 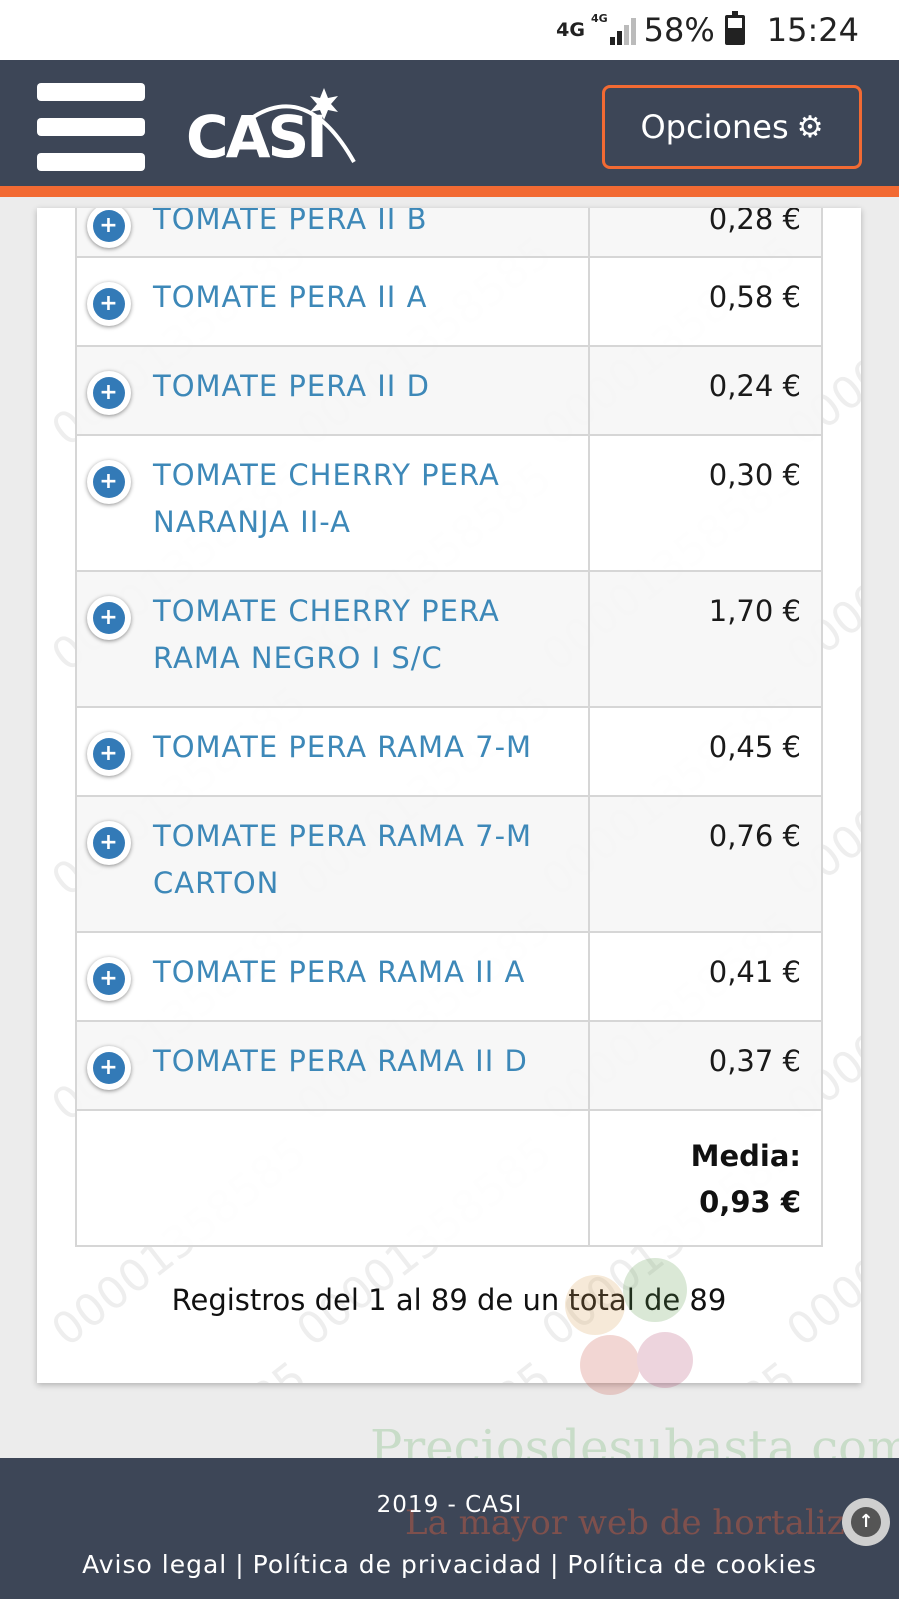 What do you see at coordinates (705, 301) in the screenshot?
I see `price-cell: 0,58 €` at bounding box center [705, 301].